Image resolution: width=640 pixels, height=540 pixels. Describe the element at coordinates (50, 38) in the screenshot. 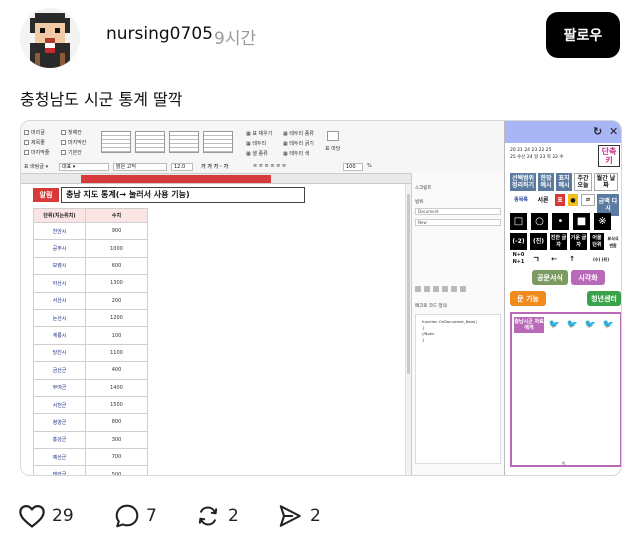

I see `avatar` at that location.